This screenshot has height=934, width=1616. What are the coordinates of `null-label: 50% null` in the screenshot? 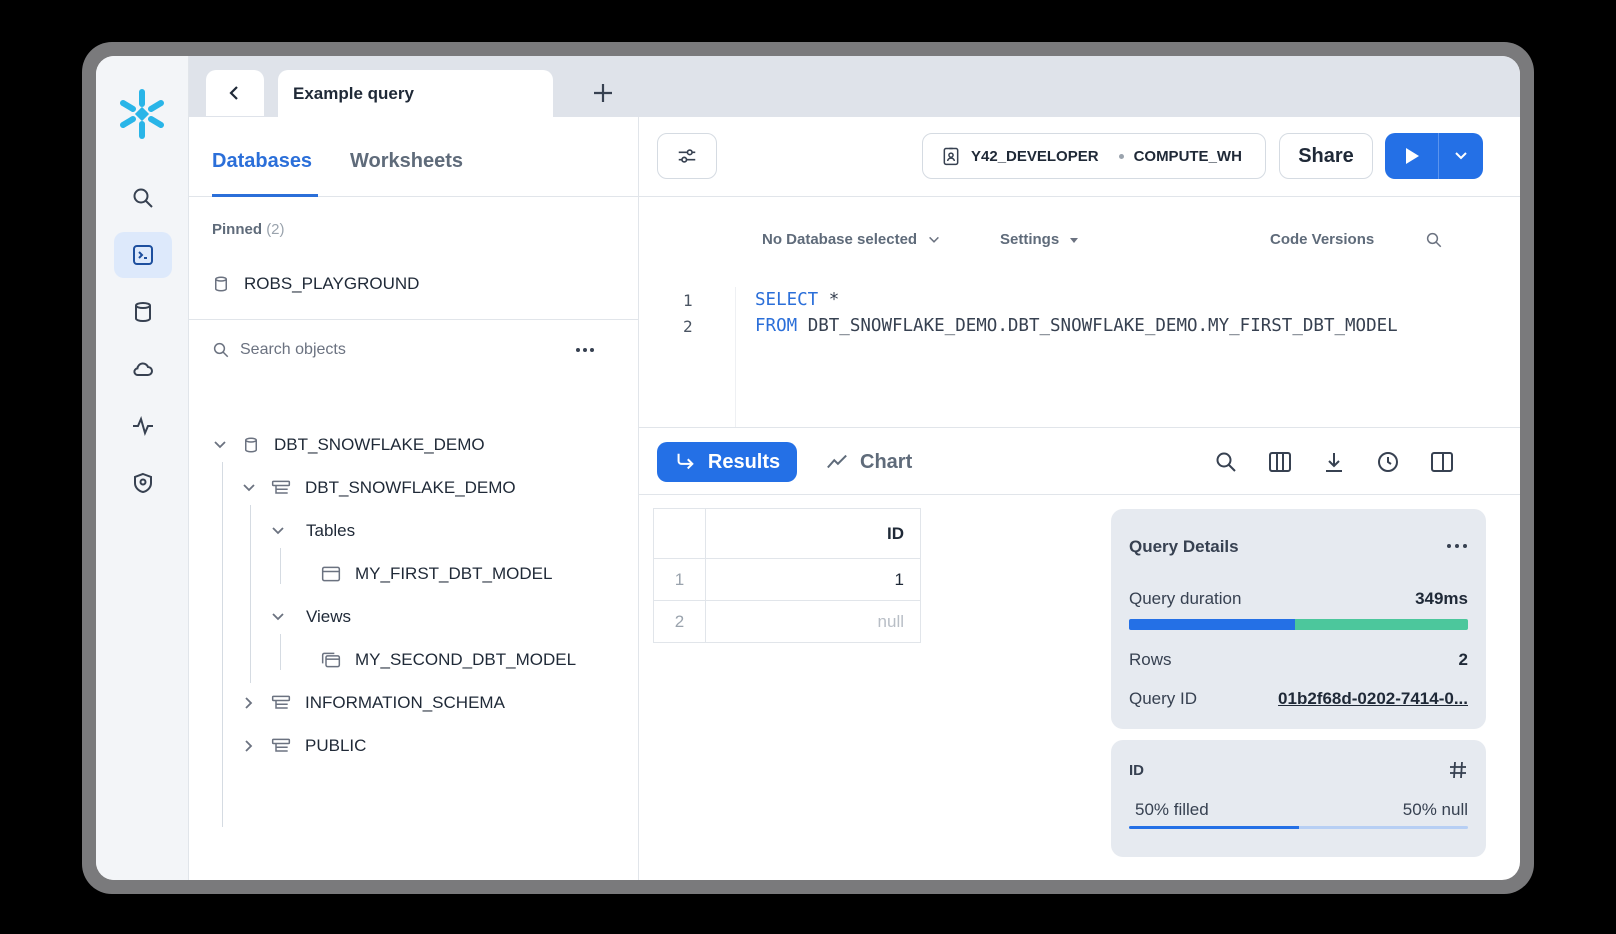 It's located at (1435, 809).